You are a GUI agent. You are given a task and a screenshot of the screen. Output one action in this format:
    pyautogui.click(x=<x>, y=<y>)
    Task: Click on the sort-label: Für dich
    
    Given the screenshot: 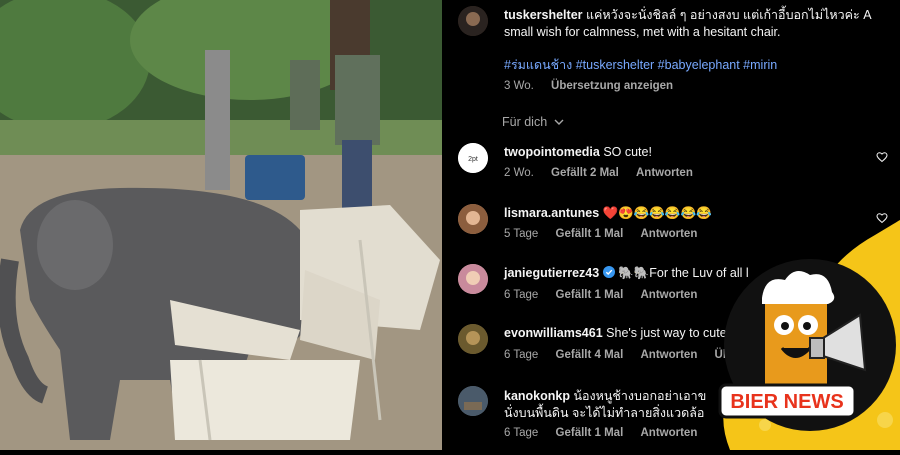 What is the action you would take?
    pyautogui.click(x=525, y=122)
    